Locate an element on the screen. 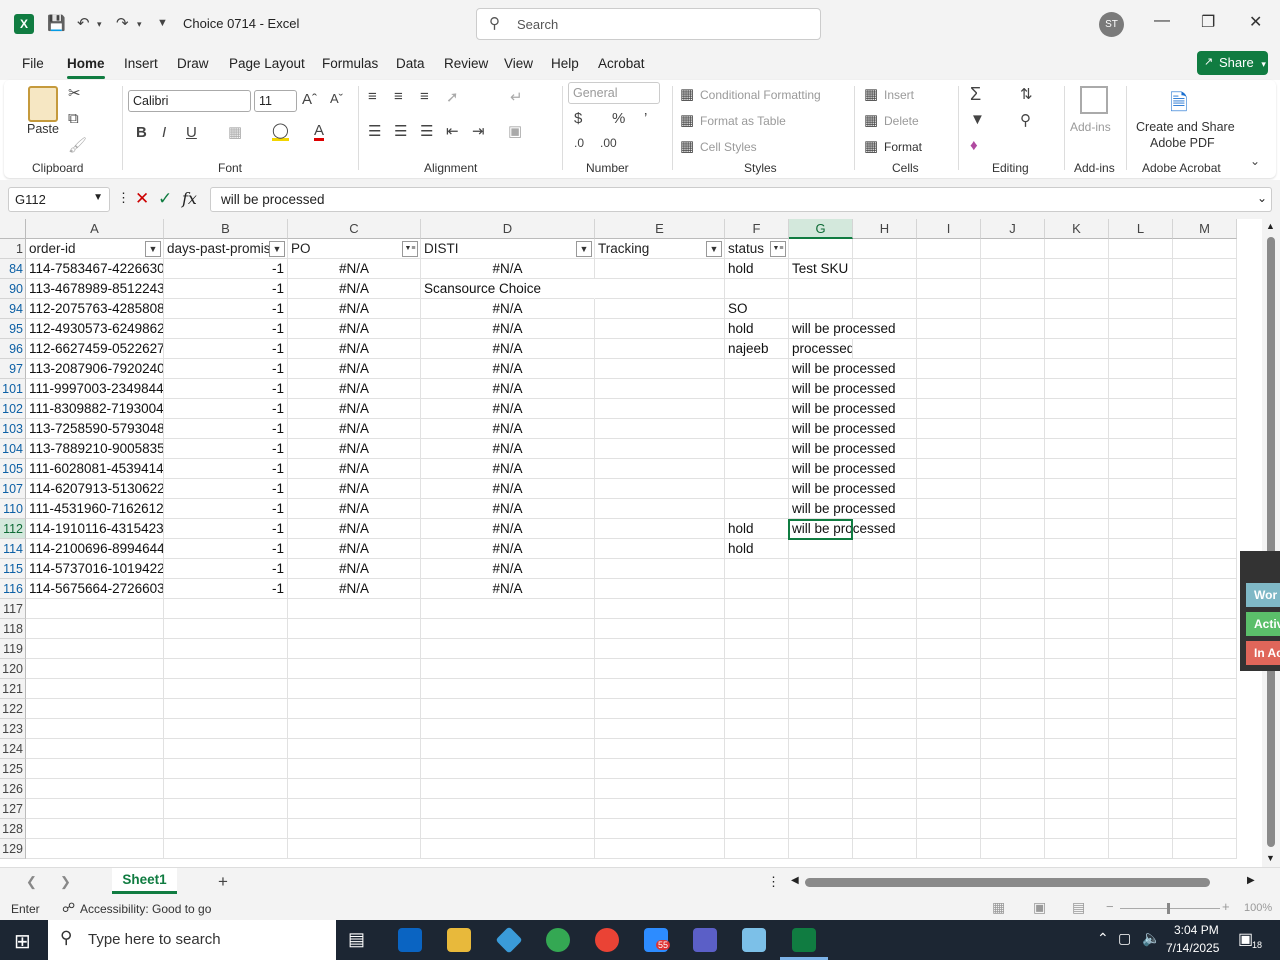 The image size is (1280, 960). select-all-corner is located at coordinates (13, 229).